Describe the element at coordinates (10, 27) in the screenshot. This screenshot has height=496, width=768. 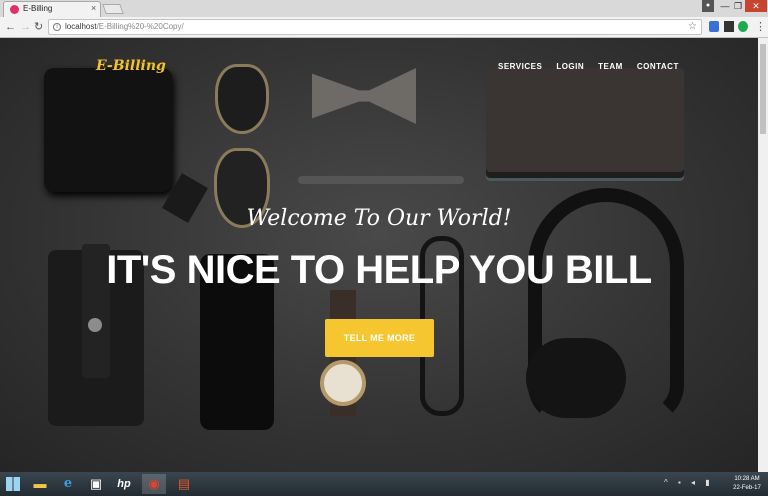
I see `back-arrow-icon: ←` at that location.